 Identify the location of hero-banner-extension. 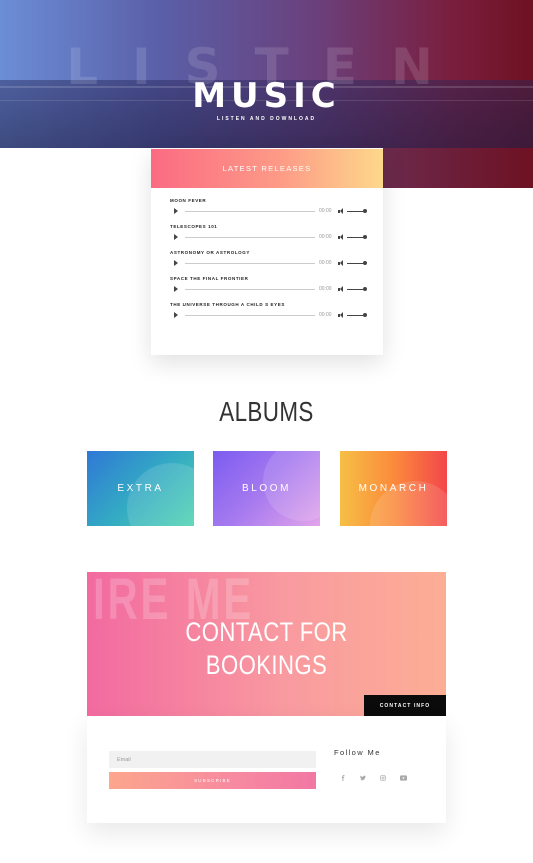
(458, 168).